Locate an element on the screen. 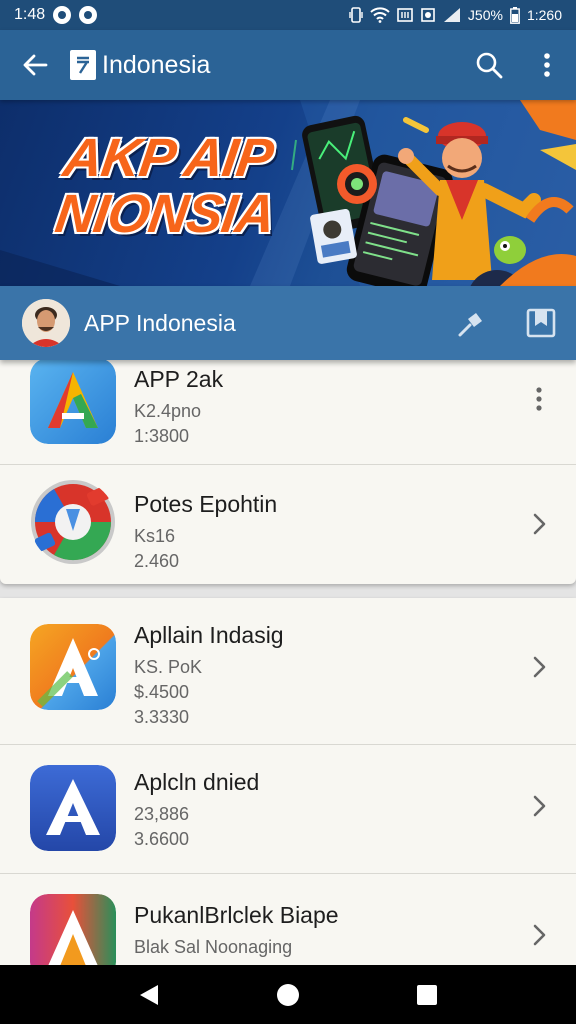 The height and width of the screenshot is (1024, 576). search-button is located at coordinates (489, 65).